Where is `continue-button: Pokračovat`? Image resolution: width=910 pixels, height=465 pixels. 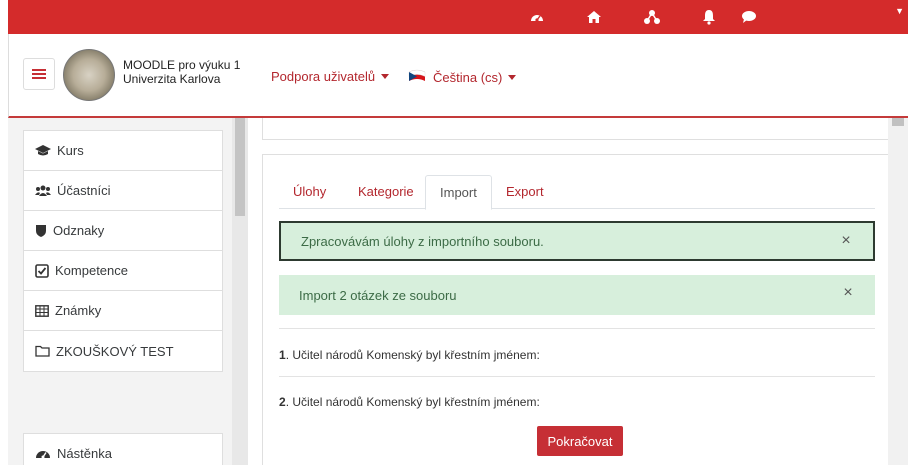 continue-button: Pokračovat is located at coordinates (580, 441).